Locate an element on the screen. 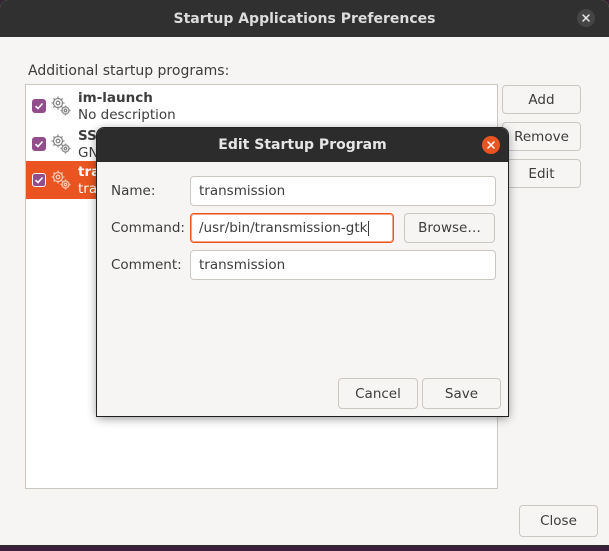 Image resolution: width=609 pixels, height=551 pixels. program-name: im-launch is located at coordinates (115, 98).